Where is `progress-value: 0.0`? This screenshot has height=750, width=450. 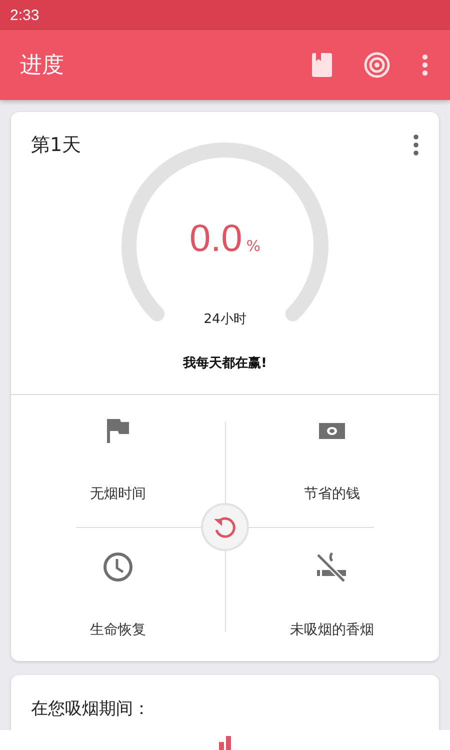 progress-value: 0.0 is located at coordinates (215, 239).